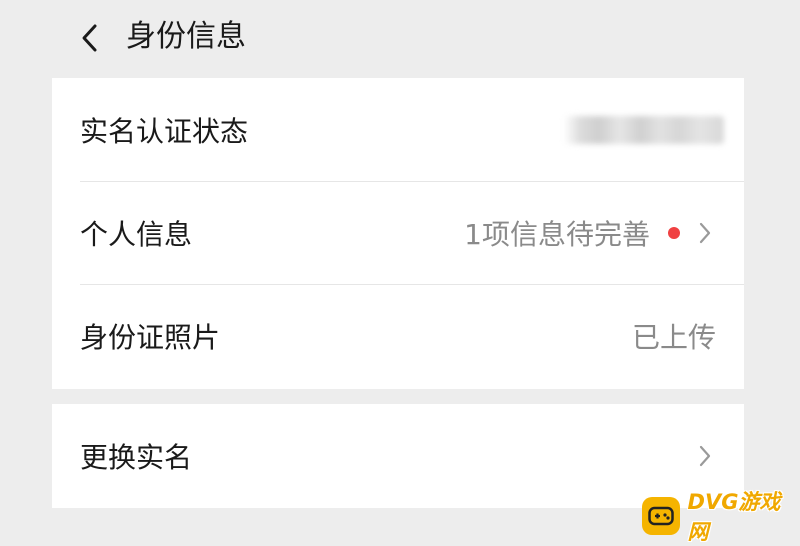  I want to click on id-photo-label: 身份证照片, so click(150, 337).